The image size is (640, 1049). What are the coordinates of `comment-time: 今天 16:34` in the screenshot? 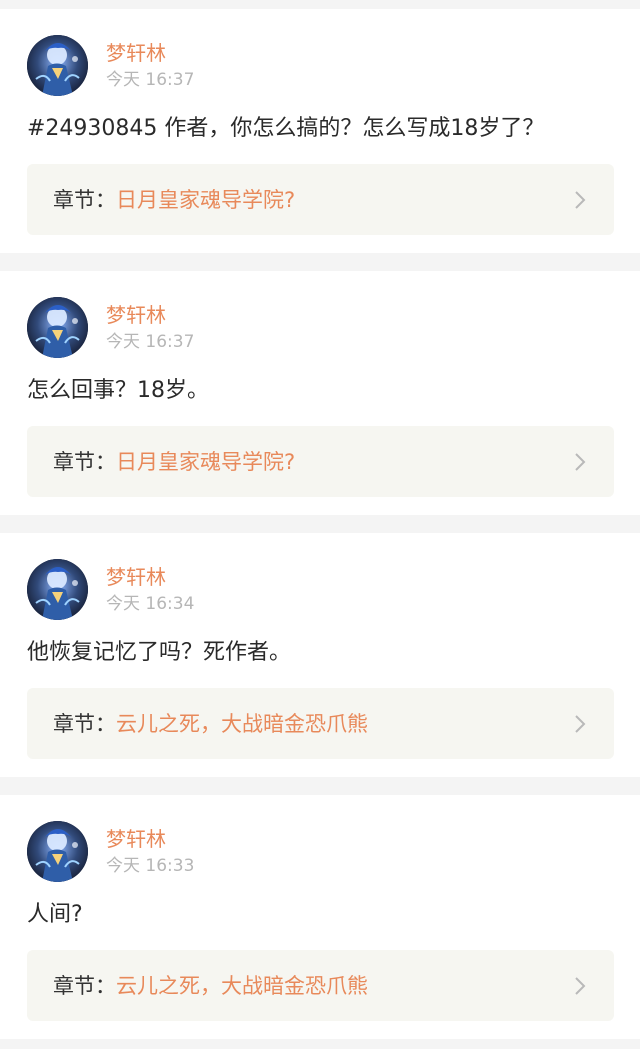 It's located at (150, 604).